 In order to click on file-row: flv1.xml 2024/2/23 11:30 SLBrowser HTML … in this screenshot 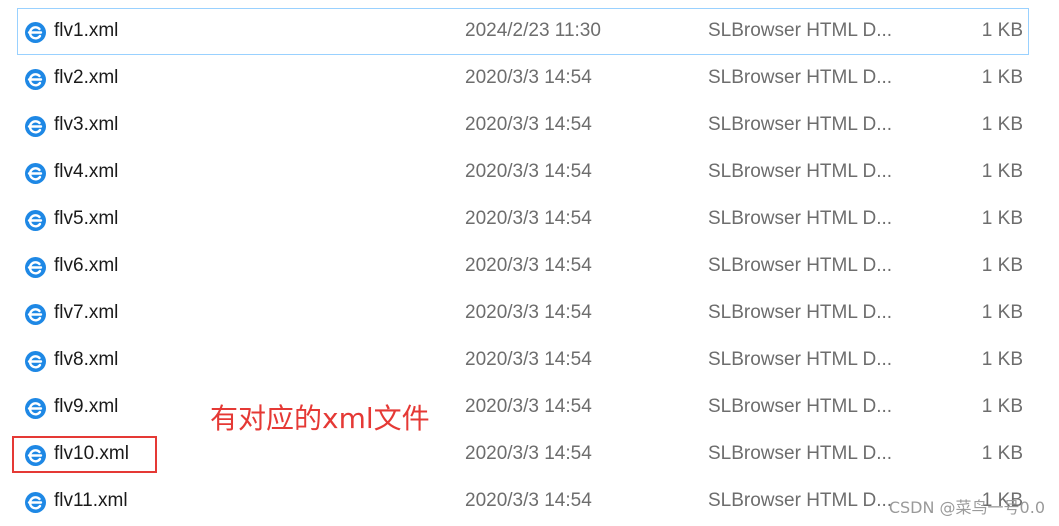, I will do `click(523, 31)`.